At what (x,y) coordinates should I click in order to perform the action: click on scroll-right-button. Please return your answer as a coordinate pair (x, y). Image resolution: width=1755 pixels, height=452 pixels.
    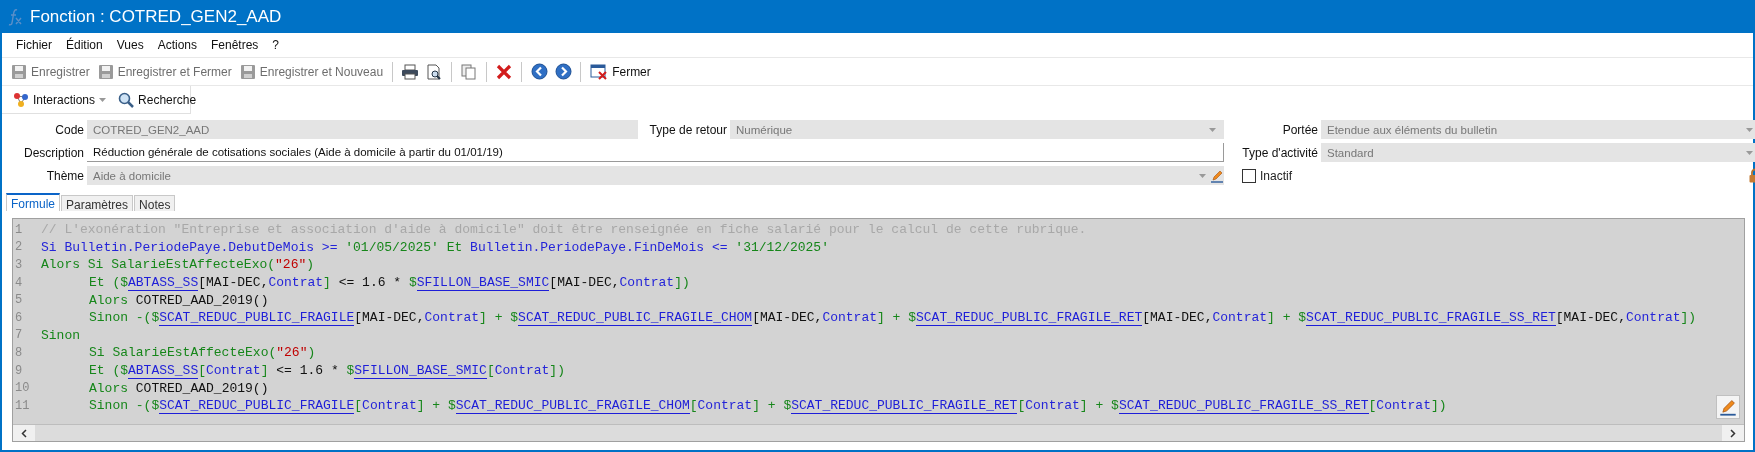
    Looking at the image, I should click on (1733, 433).